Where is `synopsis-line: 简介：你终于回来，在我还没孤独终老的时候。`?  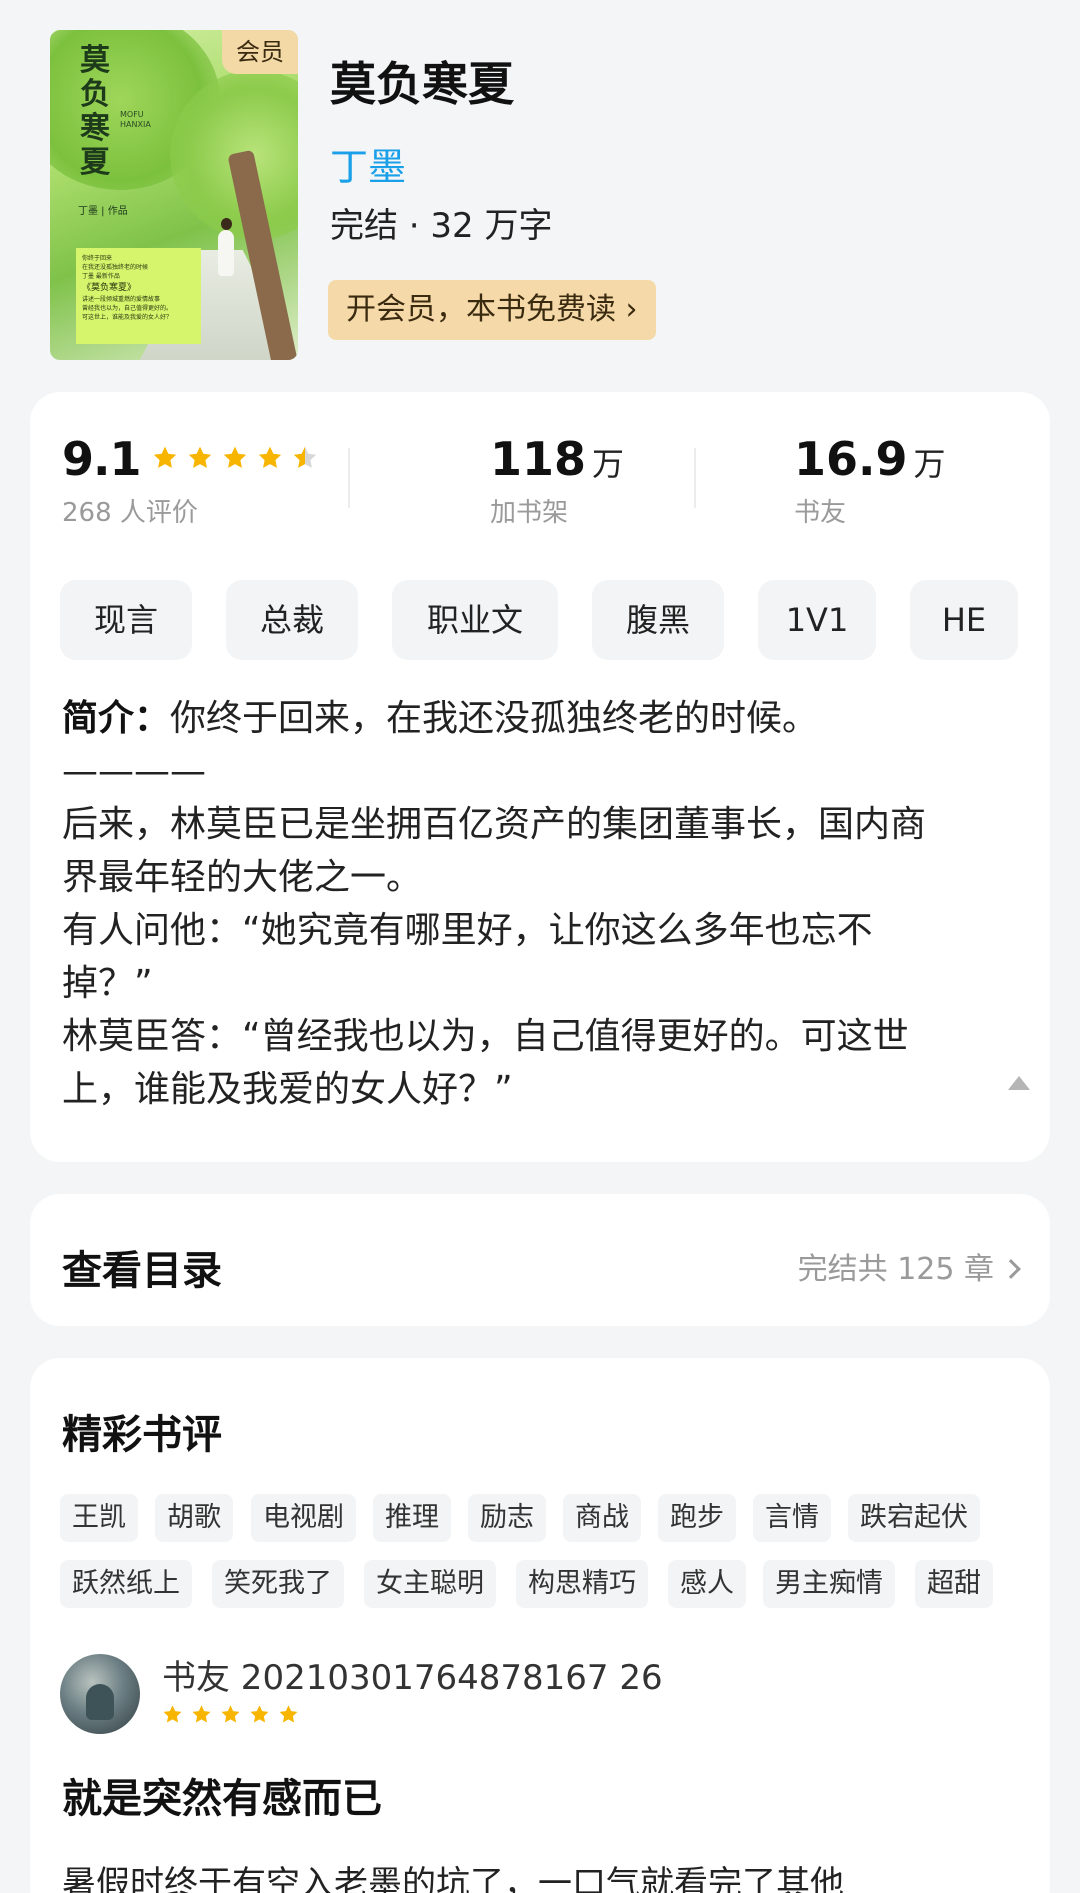
synopsis-line: 简介：你终于回来，在我还没孤独终老的时候。 is located at coordinates (440, 718).